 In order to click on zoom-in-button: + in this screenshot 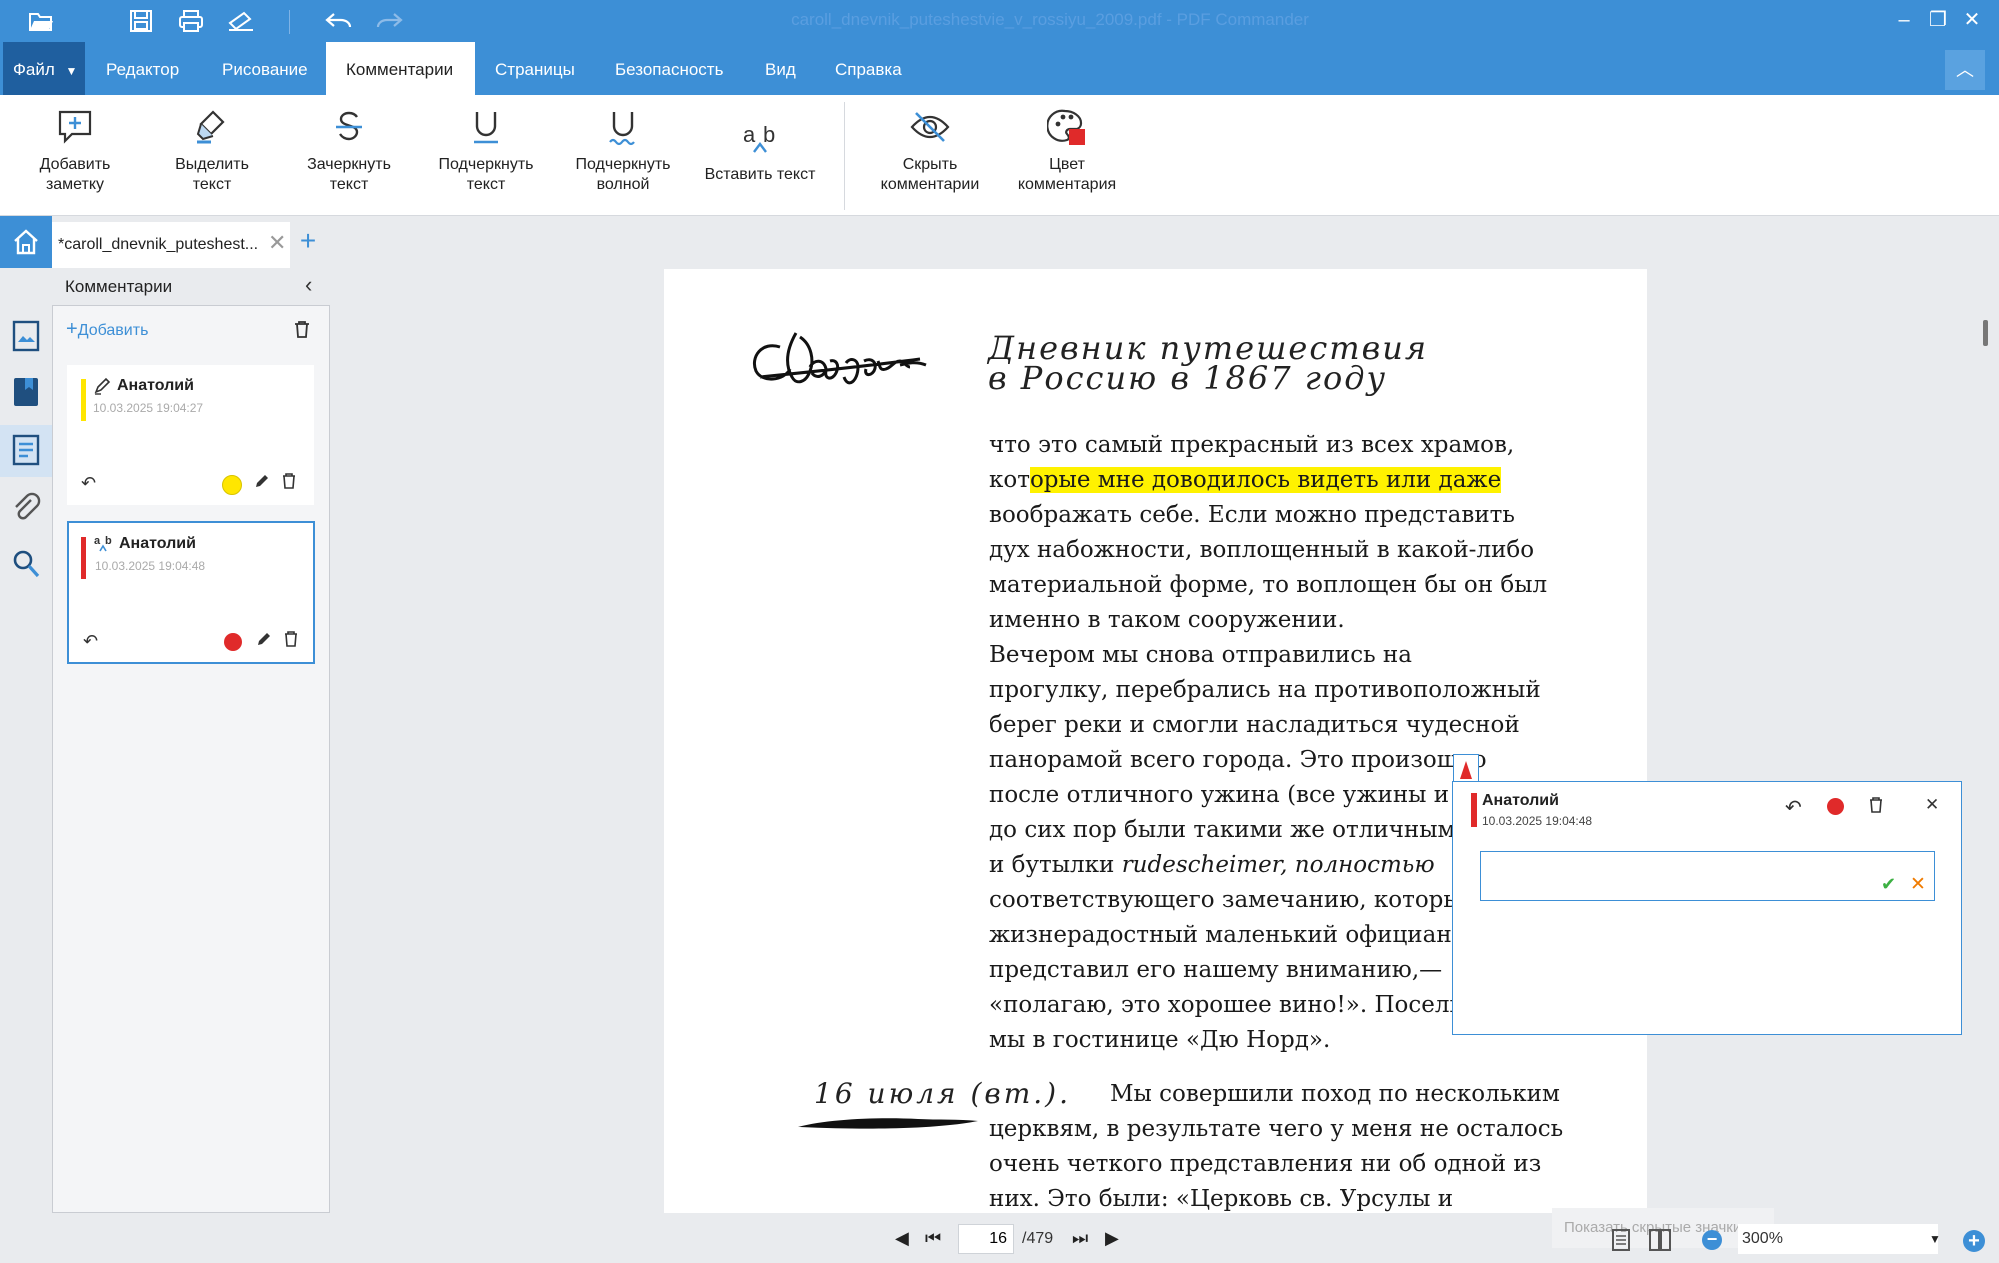, I will do `click(1974, 1241)`.